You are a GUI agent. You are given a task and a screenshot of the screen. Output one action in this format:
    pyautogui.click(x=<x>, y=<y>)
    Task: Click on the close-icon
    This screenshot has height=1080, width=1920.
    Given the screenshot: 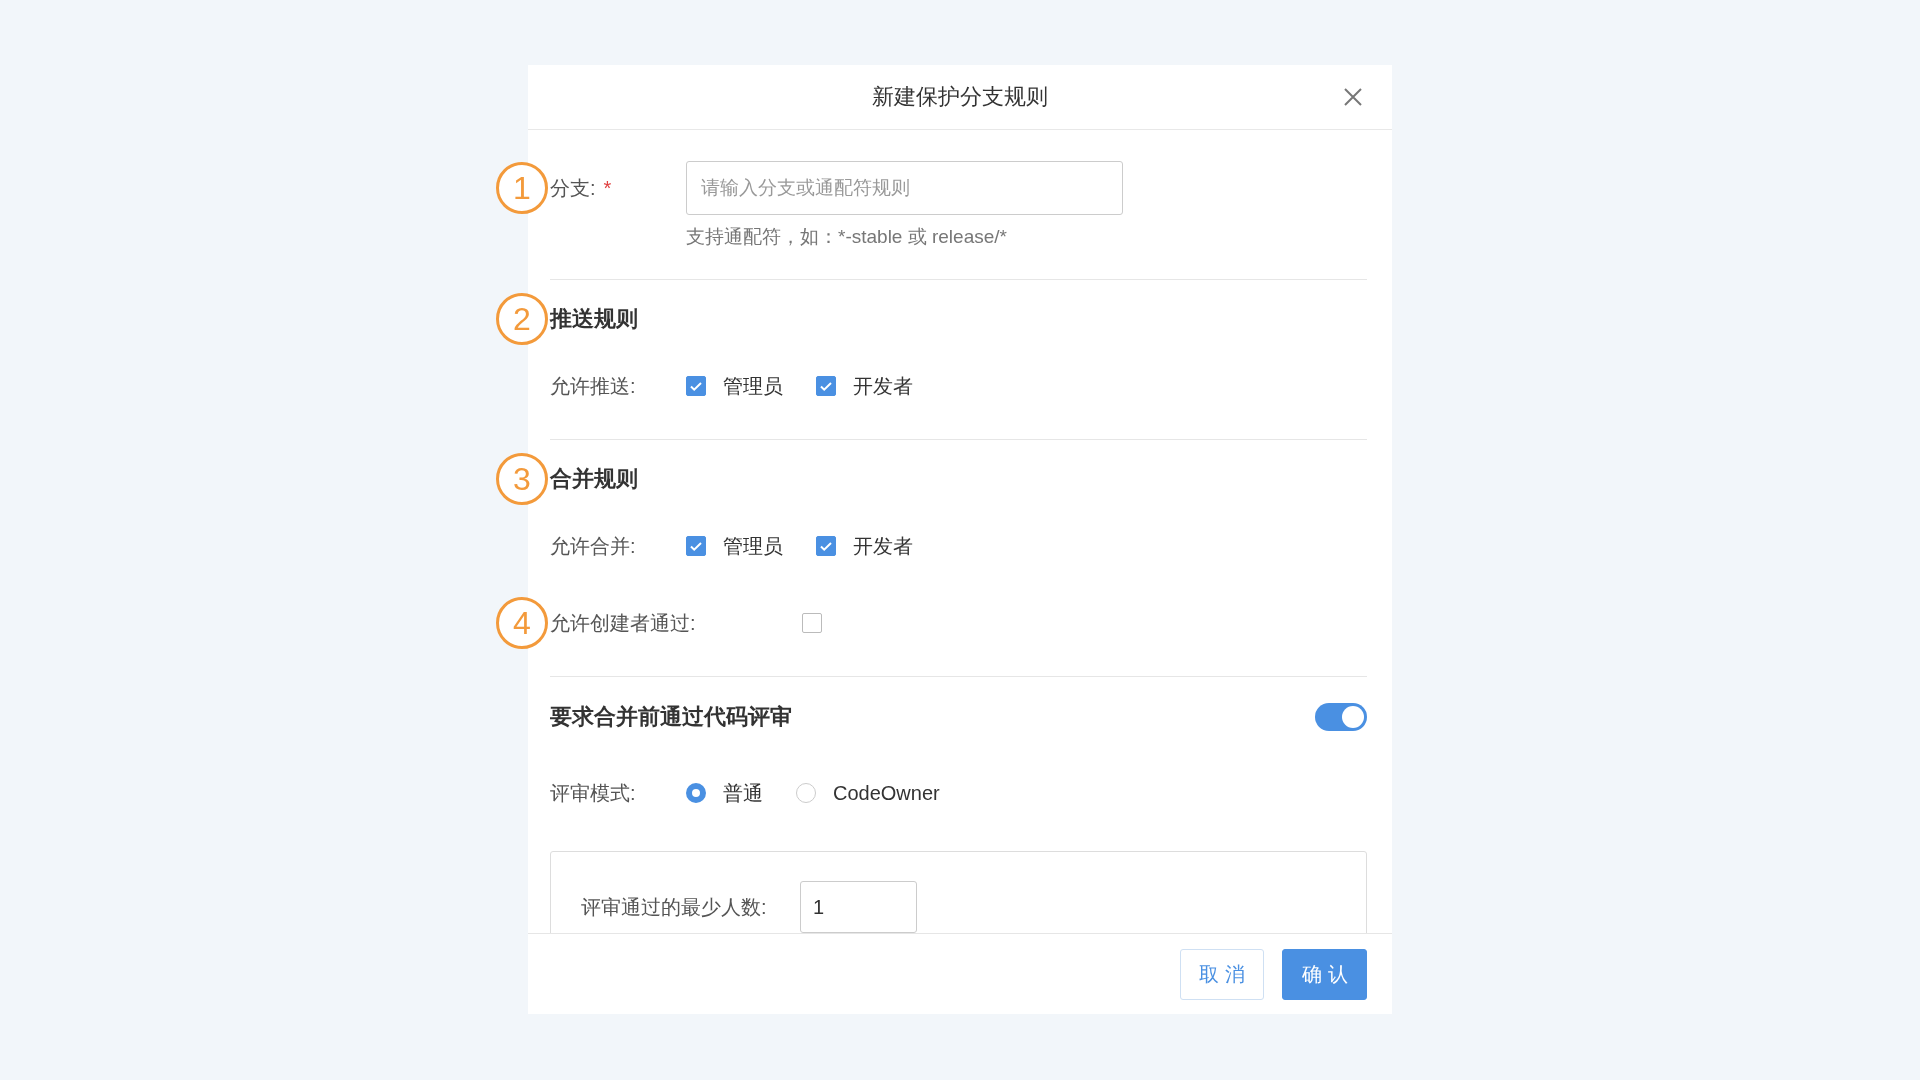 What is the action you would take?
    pyautogui.click(x=1353, y=97)
    